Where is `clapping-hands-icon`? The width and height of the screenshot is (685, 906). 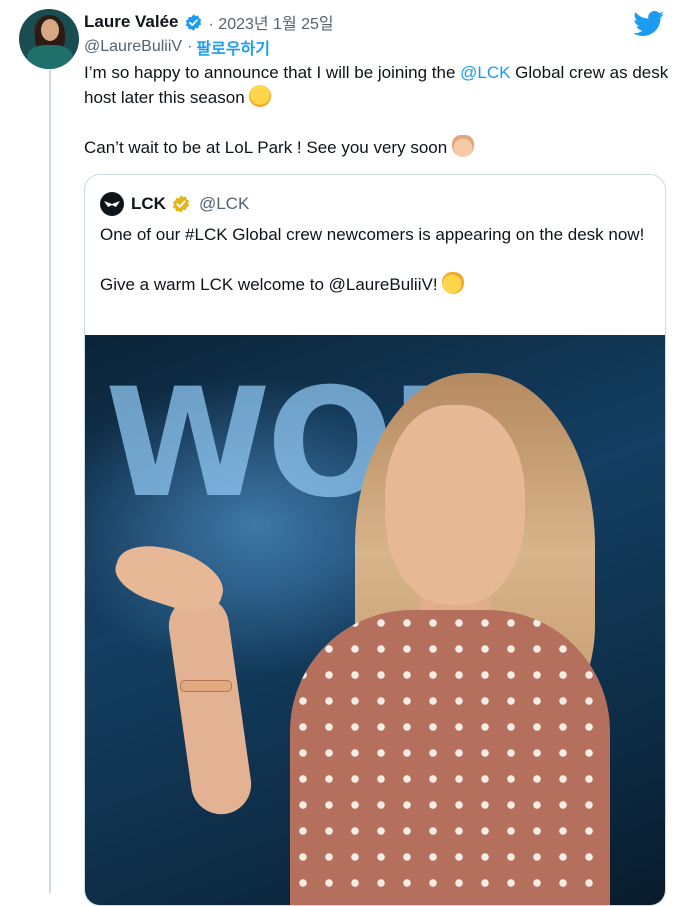 clapping-hands-icon is located at coordinates (453, 283).